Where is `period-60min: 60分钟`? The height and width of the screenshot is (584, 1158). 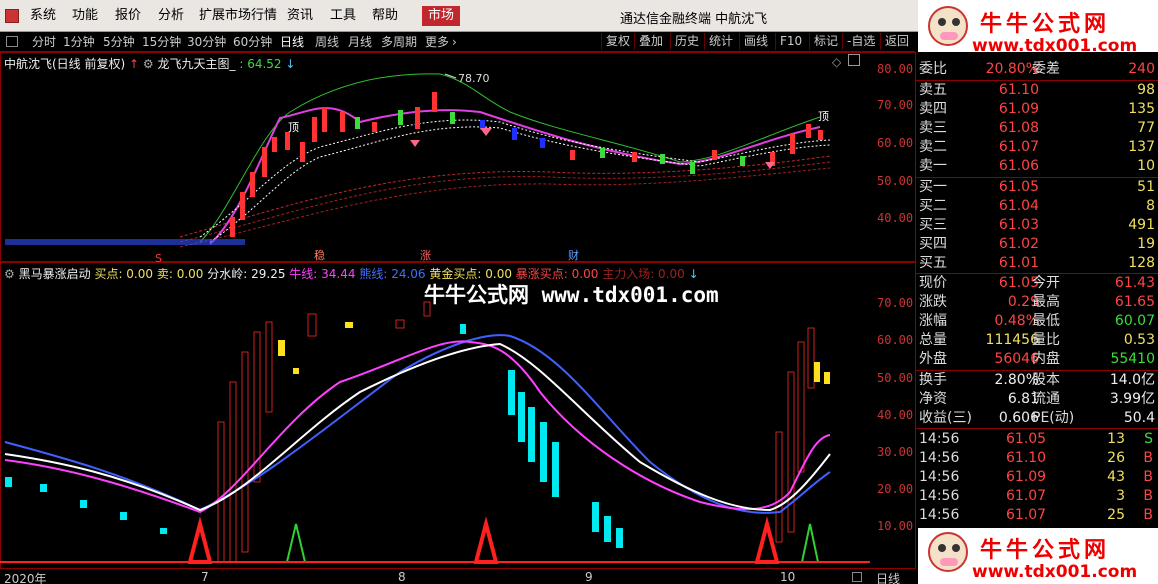
period-60min: 60分钟 is located at coordinates (252, 42).